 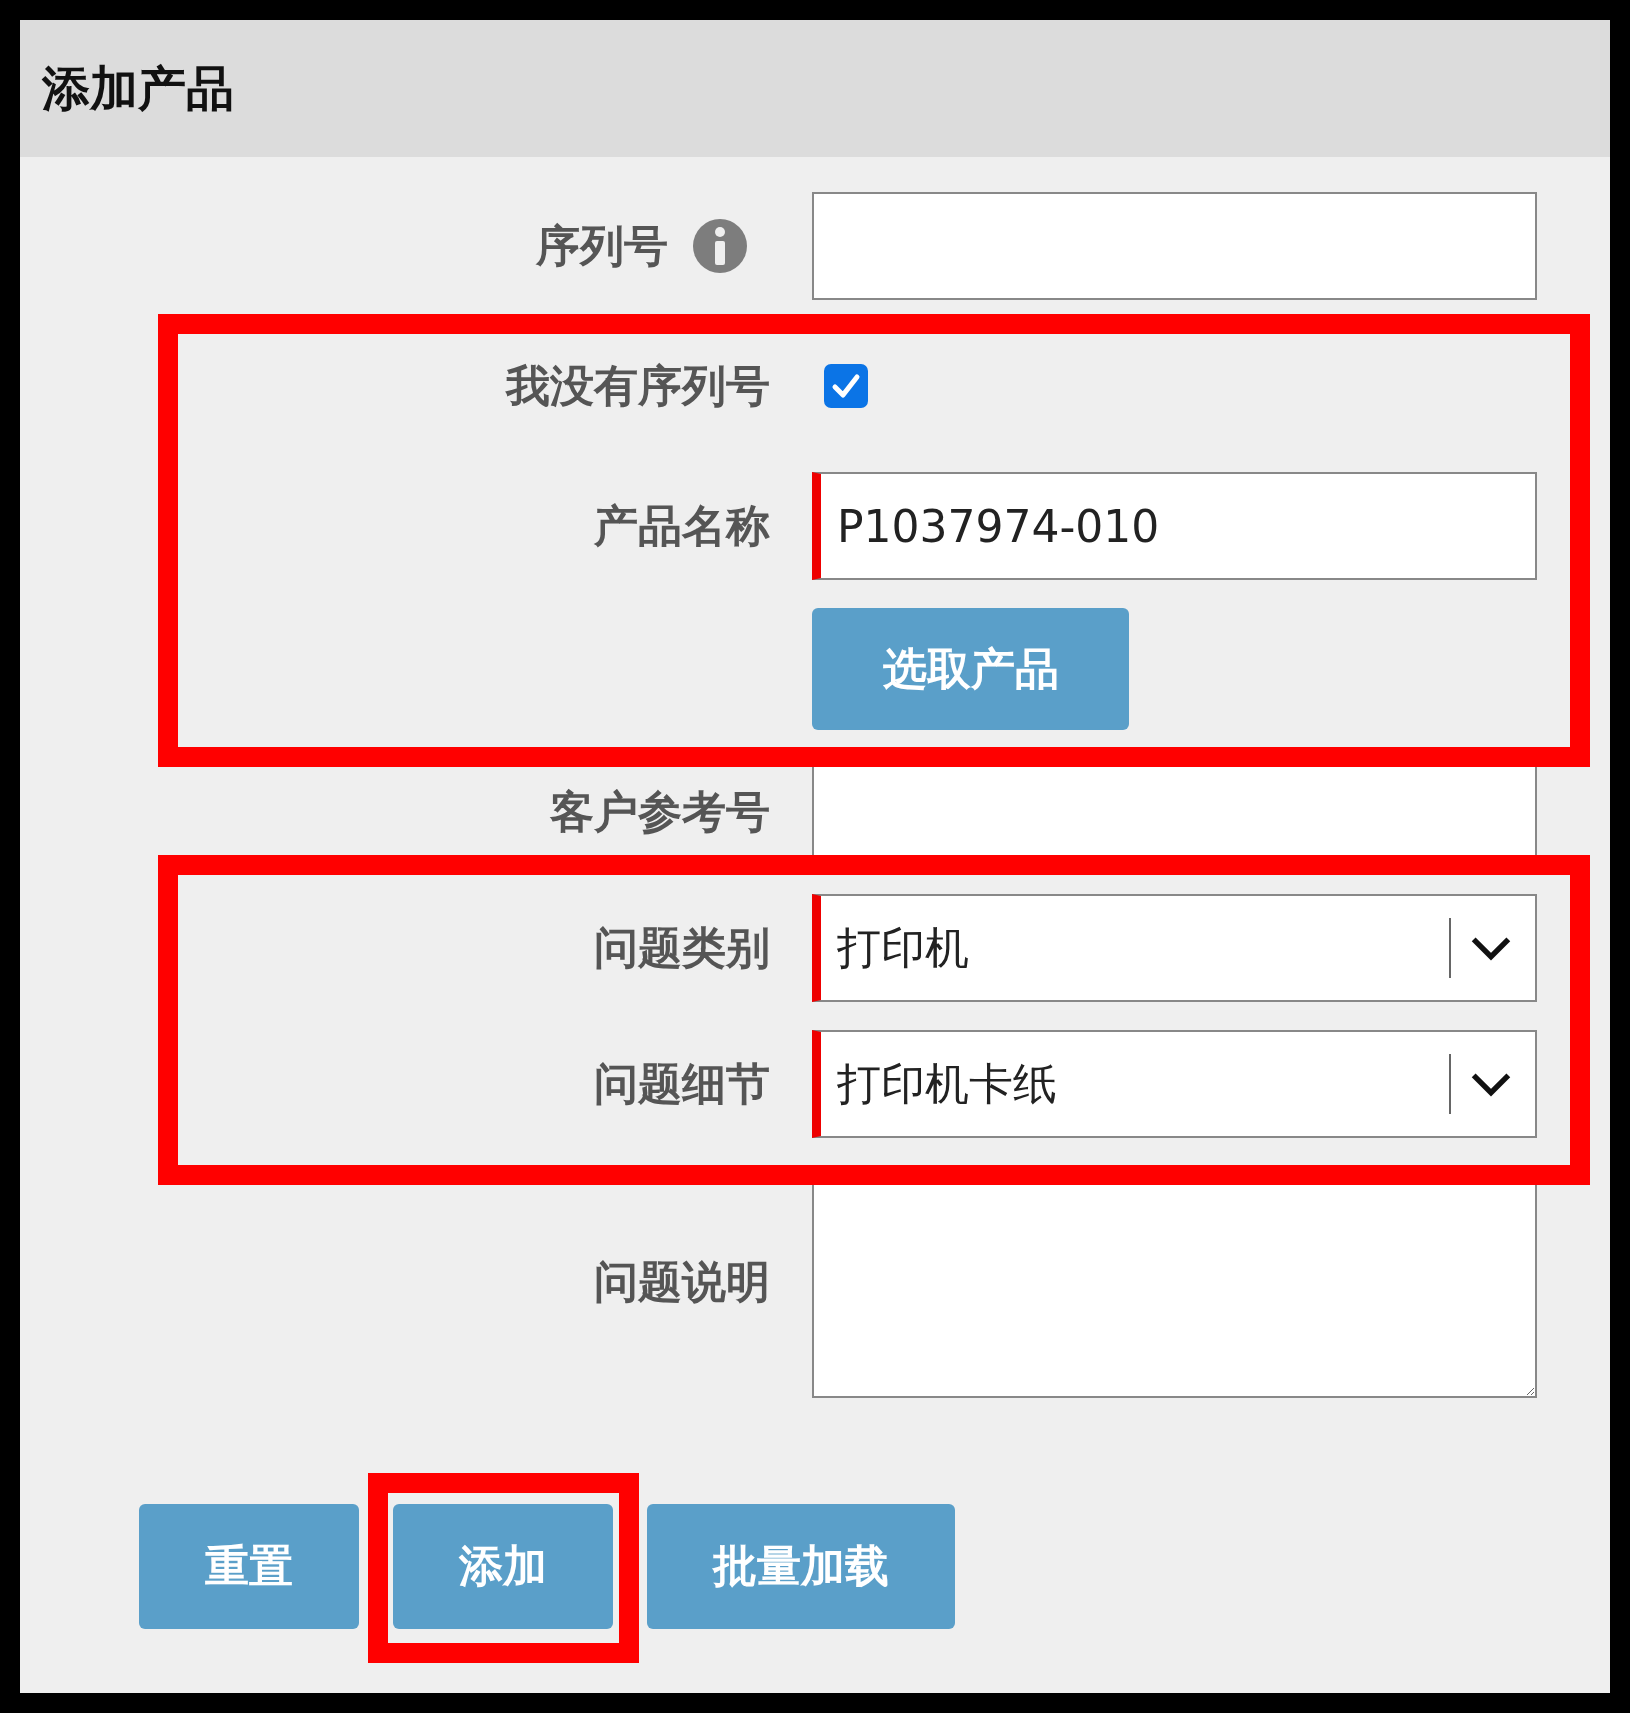 I want to click on field-label: 问题细节, so click(x=682, y=1083).